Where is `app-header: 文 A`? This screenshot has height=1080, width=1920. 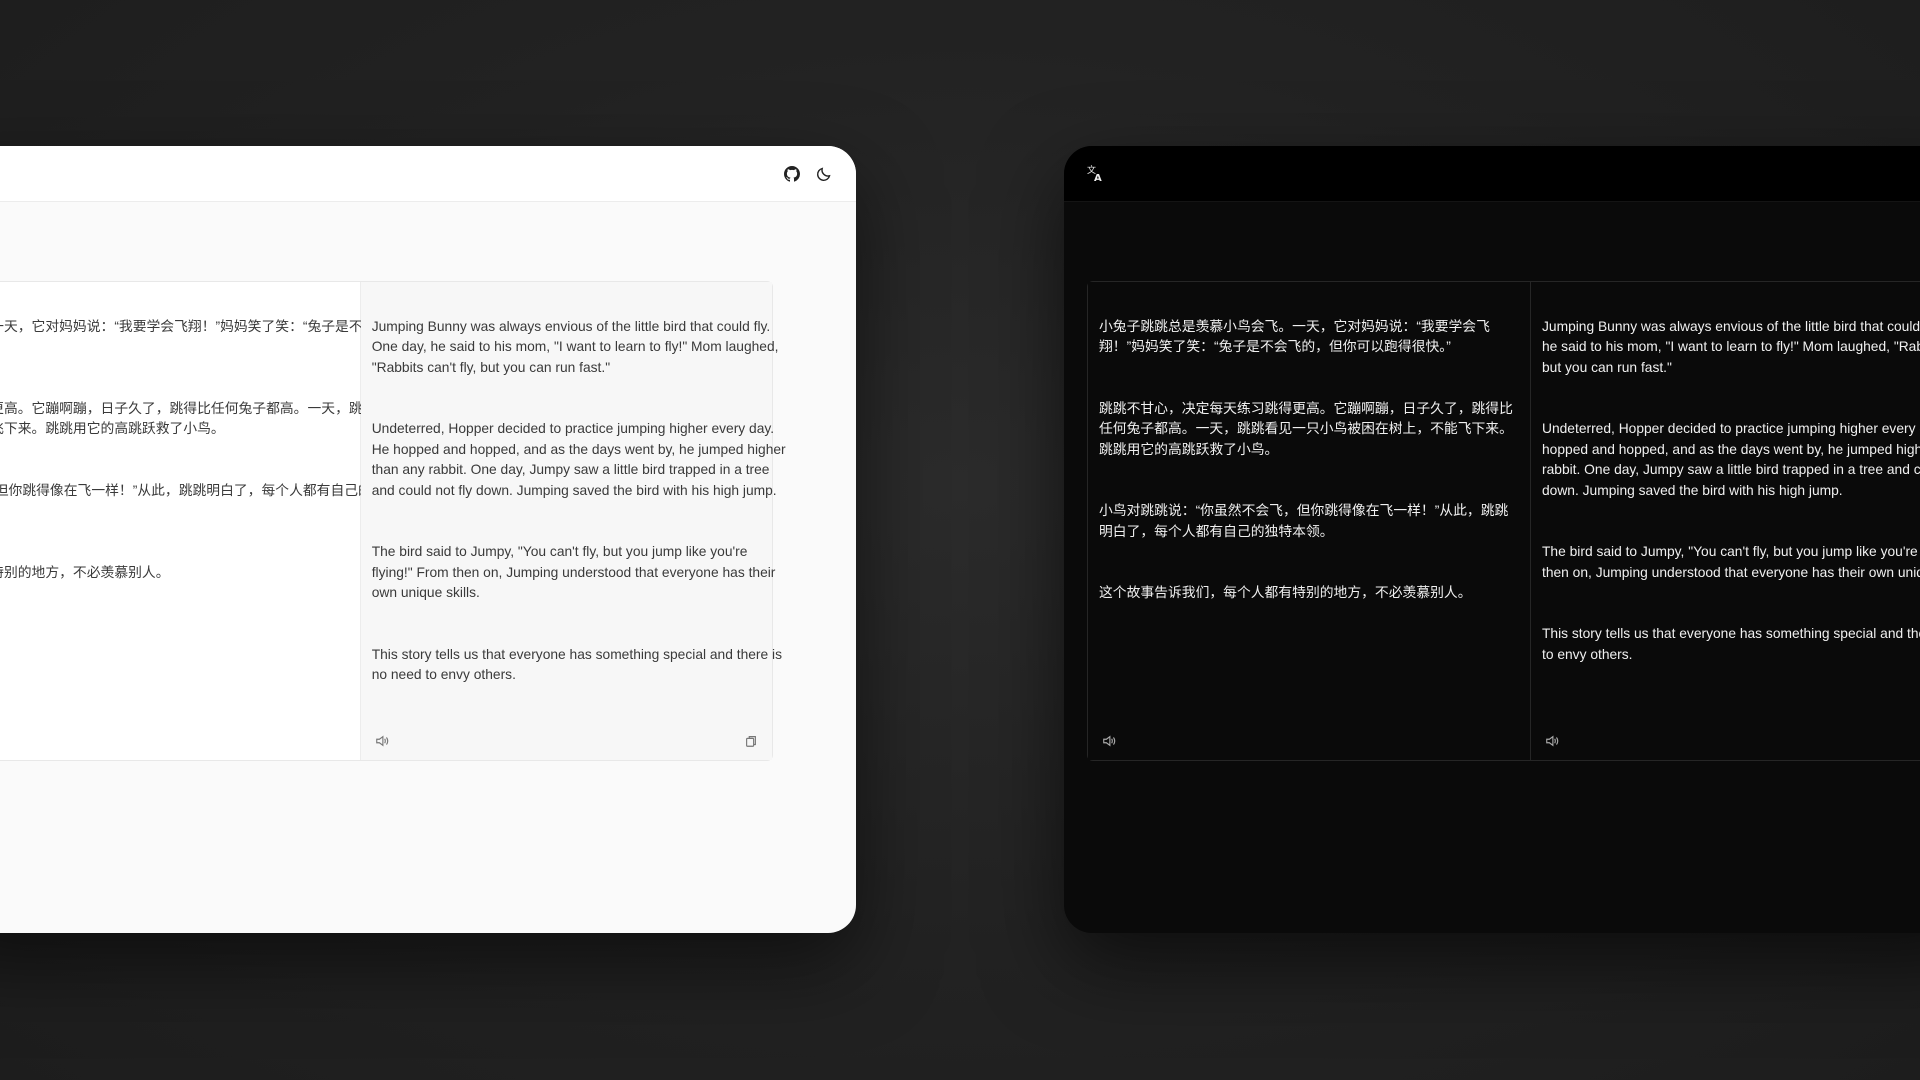 app-header: 文 A is located at coordinates (1492, 174).